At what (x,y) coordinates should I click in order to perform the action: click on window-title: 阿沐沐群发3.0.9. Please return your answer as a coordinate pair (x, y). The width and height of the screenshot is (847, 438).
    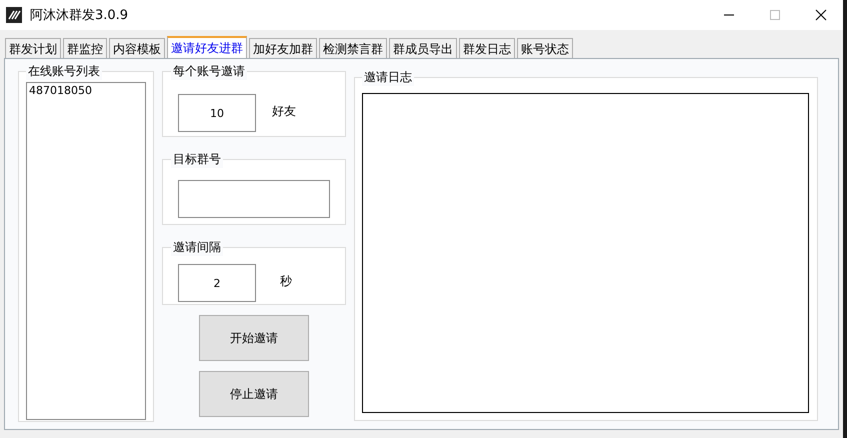
    Looking at the image, I should click on (79, 15).